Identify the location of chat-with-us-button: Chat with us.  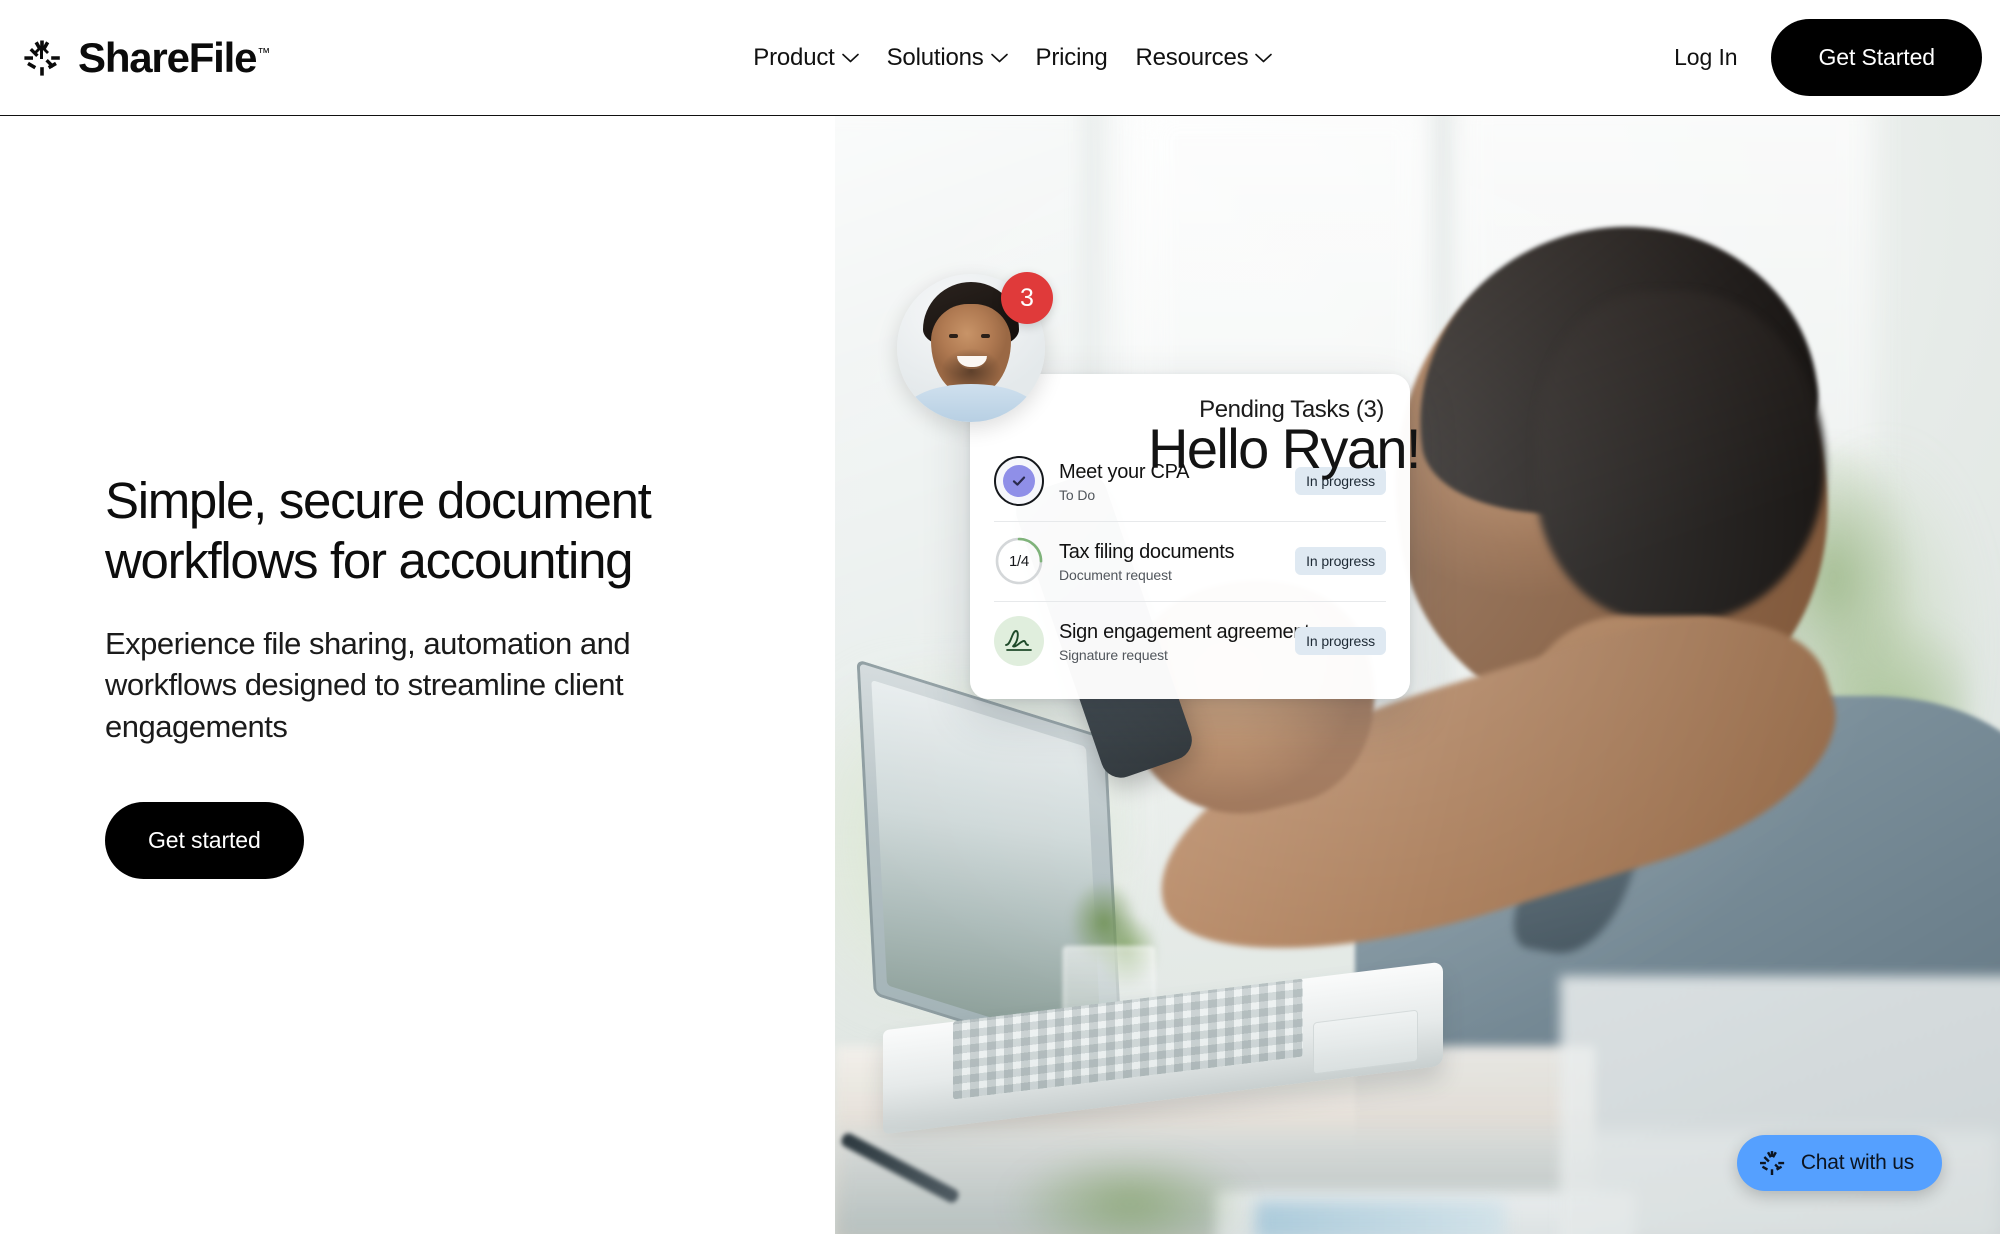
(1839, 1163).